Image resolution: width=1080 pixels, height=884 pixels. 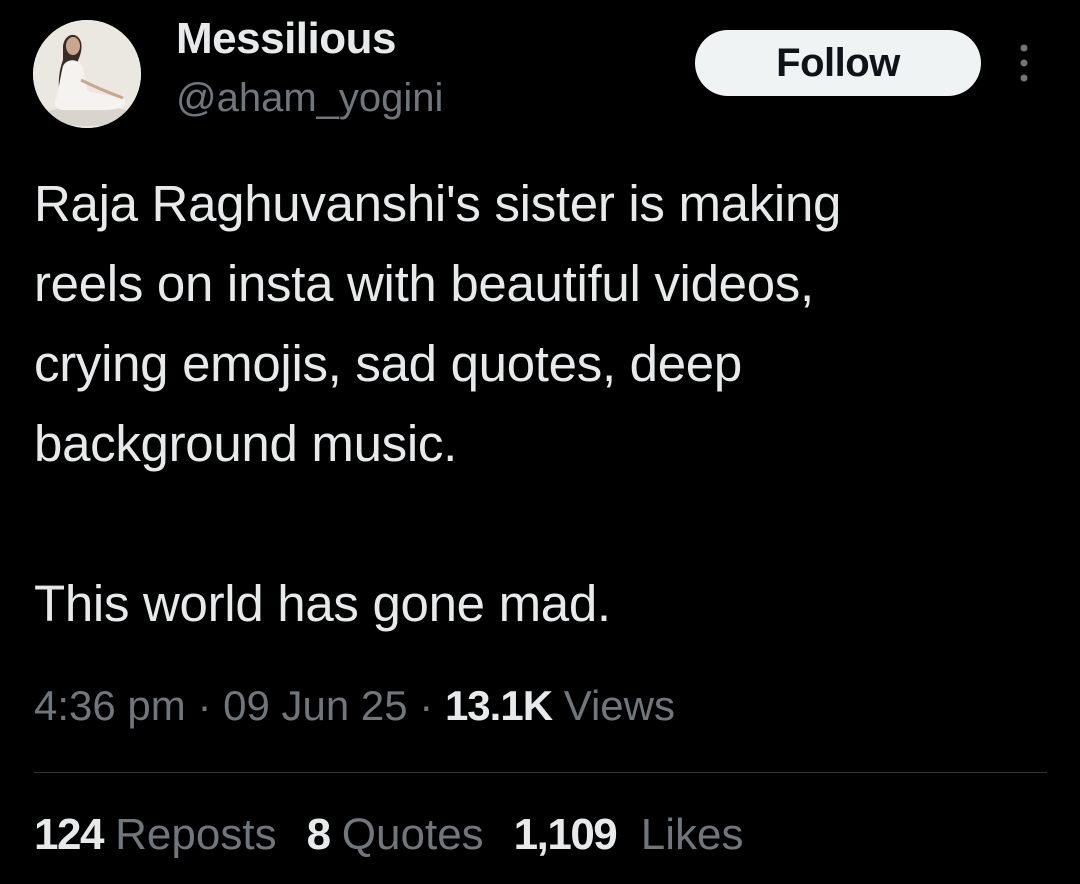 I want to click on views-count: 13.1K, so click(x=498, y=705).